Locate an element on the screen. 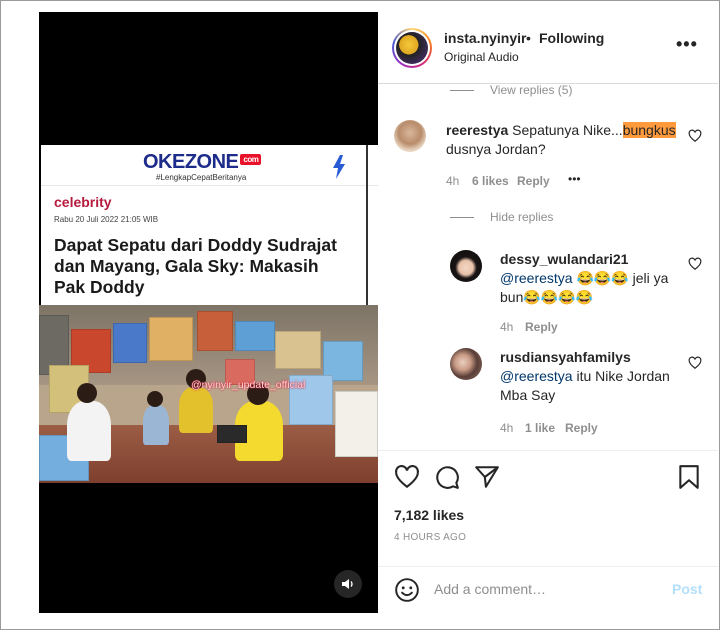 The height and width of the screenshot is (630, 720). article-topbar: OKEZONE com #LengkapCepatBeritanya is located at coordinates (209, 165).